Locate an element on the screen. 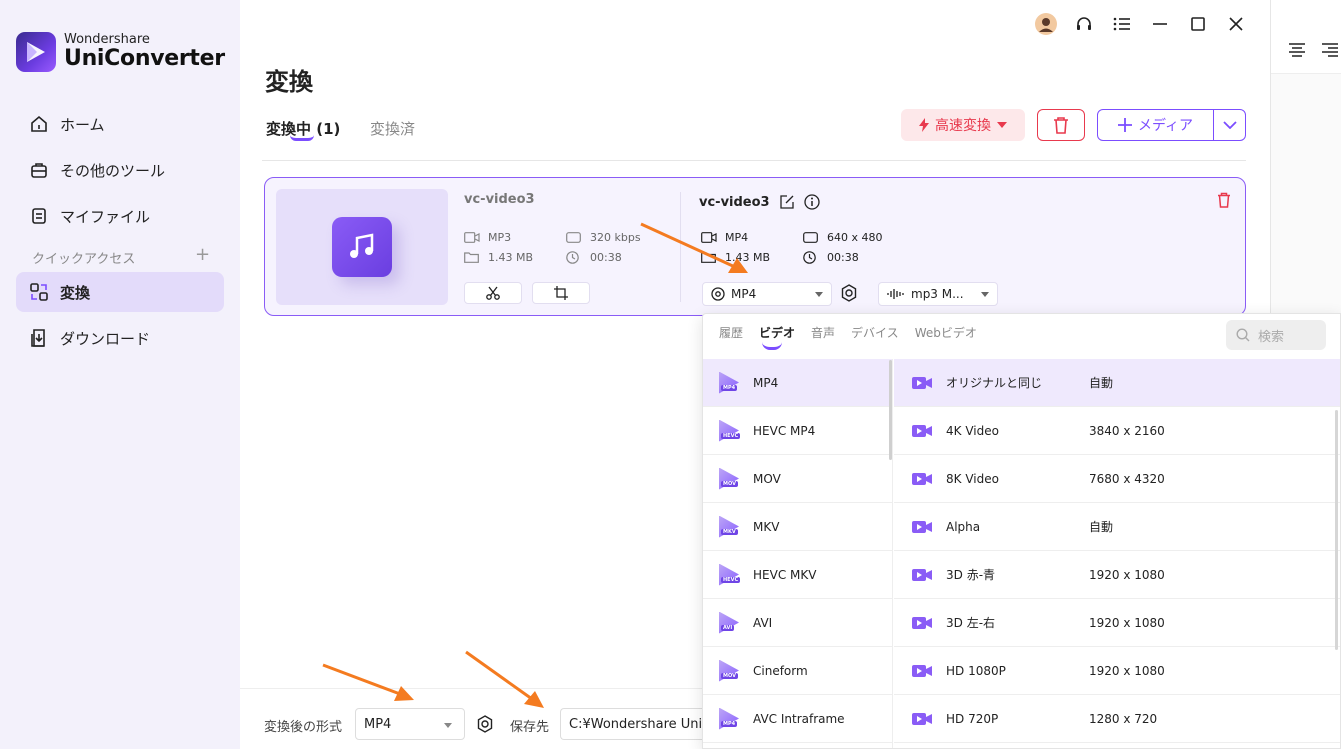  page-title: 変換 is located at coordinates (289, 82).